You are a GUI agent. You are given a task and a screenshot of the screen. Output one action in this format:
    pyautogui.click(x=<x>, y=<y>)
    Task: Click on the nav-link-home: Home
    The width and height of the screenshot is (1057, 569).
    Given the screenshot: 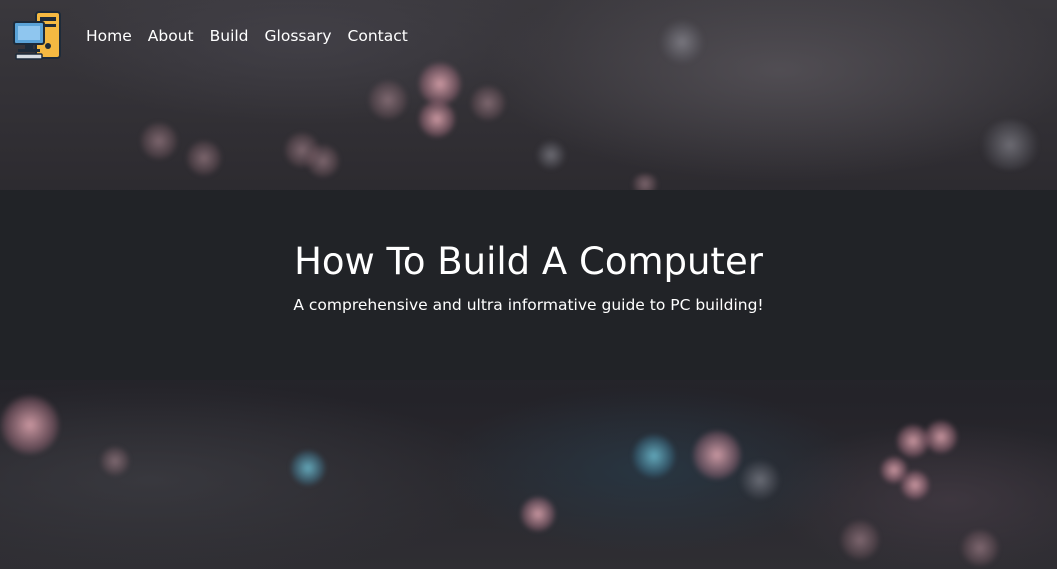 What is the action you would take?
    pyautogui.click(x=109, y=36)
    